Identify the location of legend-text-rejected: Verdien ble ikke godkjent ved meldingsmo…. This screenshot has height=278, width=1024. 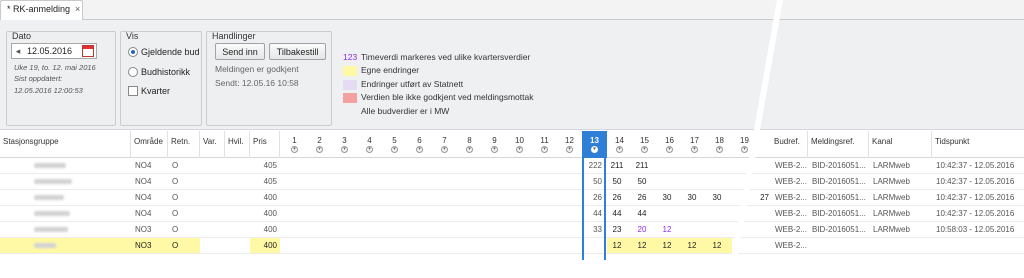
(447, 97).